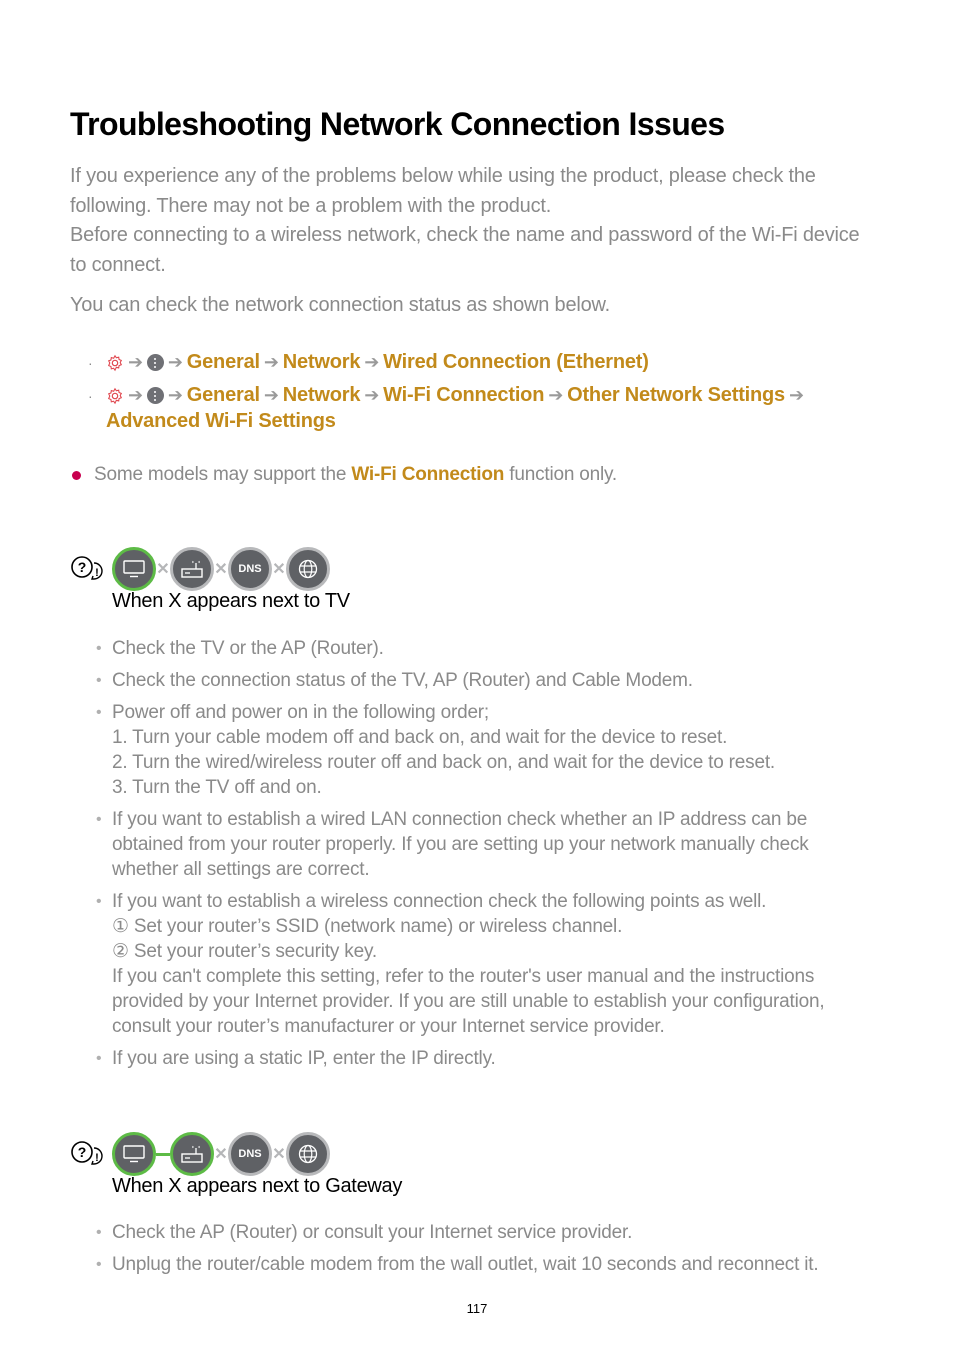 The height and width of the screenshot is (1351, 954). I want to click on note-suffix: function only., so click(561, 474).